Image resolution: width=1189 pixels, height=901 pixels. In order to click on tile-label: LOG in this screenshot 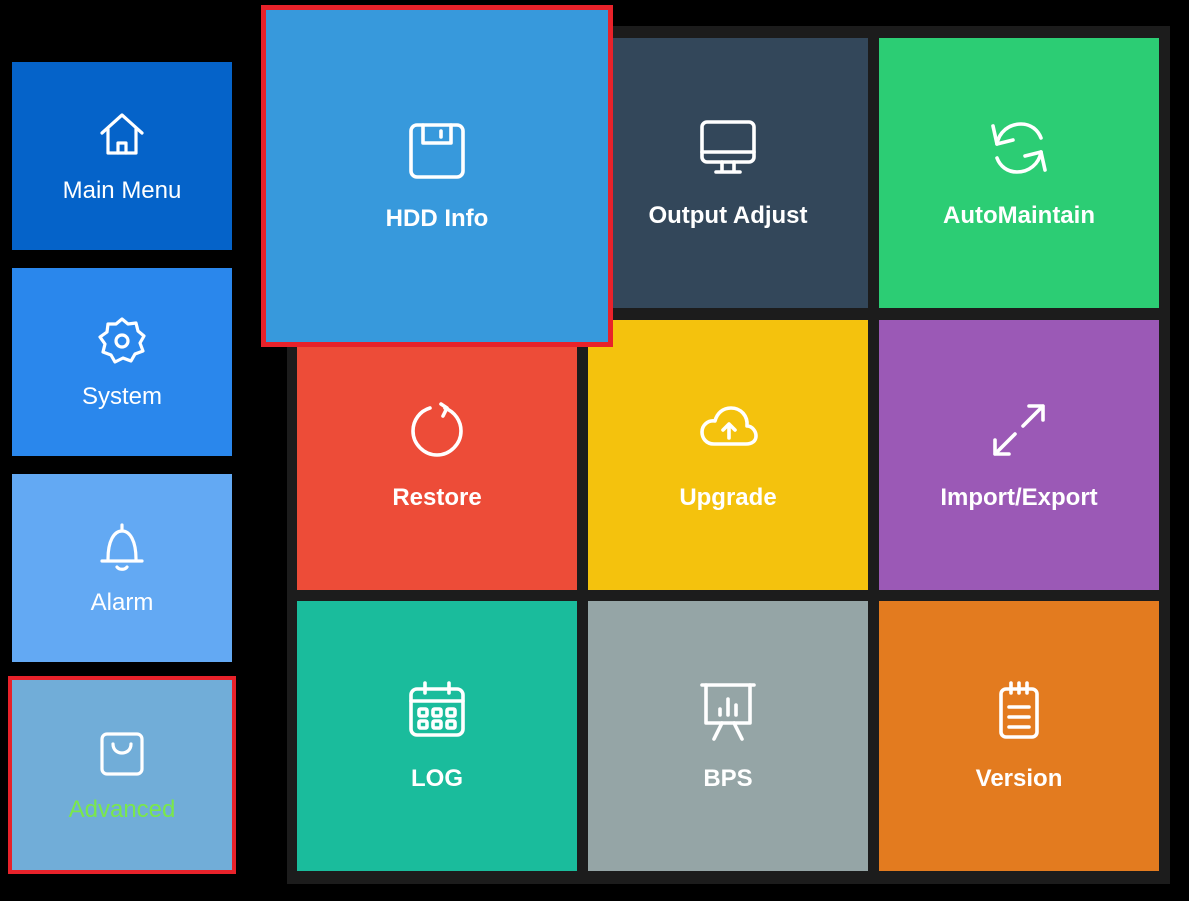, I will do `click(437, 778)`.